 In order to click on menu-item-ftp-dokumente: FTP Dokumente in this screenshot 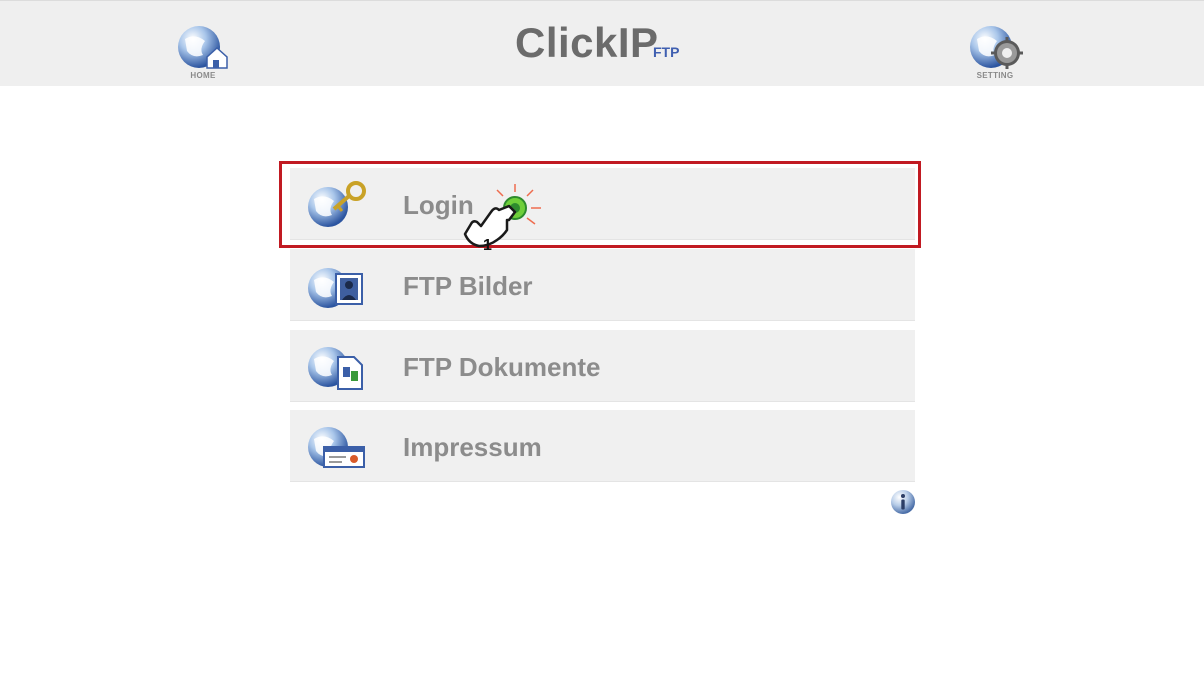, I will do `click(602, 366)`.